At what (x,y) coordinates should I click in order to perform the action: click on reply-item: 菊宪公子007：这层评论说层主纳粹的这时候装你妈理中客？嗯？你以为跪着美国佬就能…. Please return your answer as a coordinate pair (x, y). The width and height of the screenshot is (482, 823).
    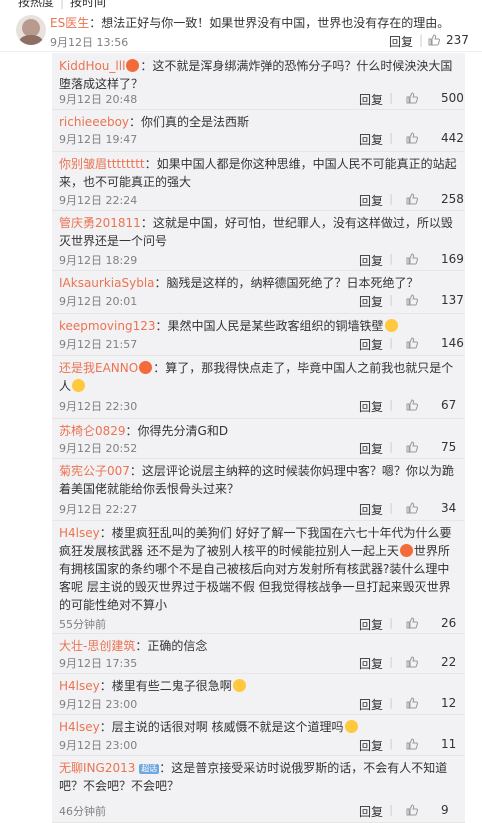
    Looking at the image, I should click on (258, 489).